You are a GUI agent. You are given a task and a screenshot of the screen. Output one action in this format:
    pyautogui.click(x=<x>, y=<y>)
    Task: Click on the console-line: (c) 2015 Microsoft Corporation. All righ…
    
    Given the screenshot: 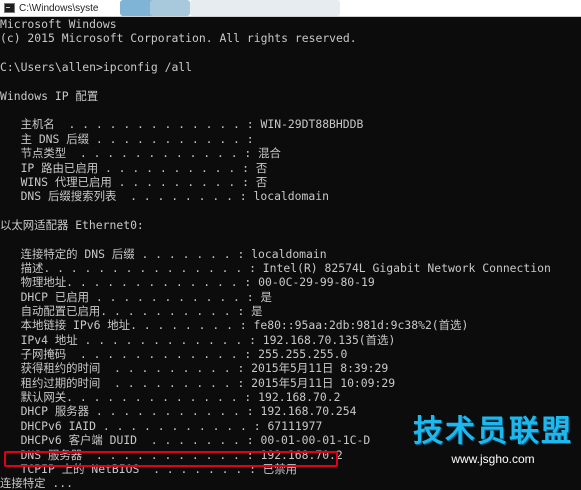 What is the action you would take?
    pyautogui.click(x=178, y=38)
    